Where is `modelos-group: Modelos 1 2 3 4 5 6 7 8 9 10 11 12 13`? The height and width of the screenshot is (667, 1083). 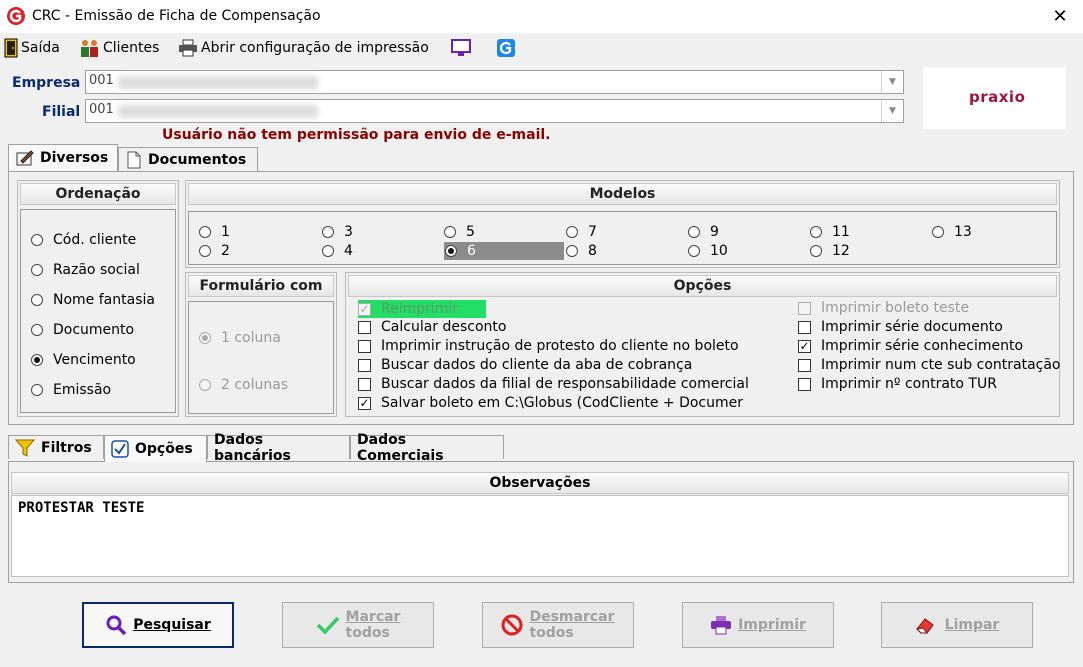 modelos-group: Modelos 1 2 3 4 5 6 7 8 9 10 11 12 13 is located at coordinates (622, 224).